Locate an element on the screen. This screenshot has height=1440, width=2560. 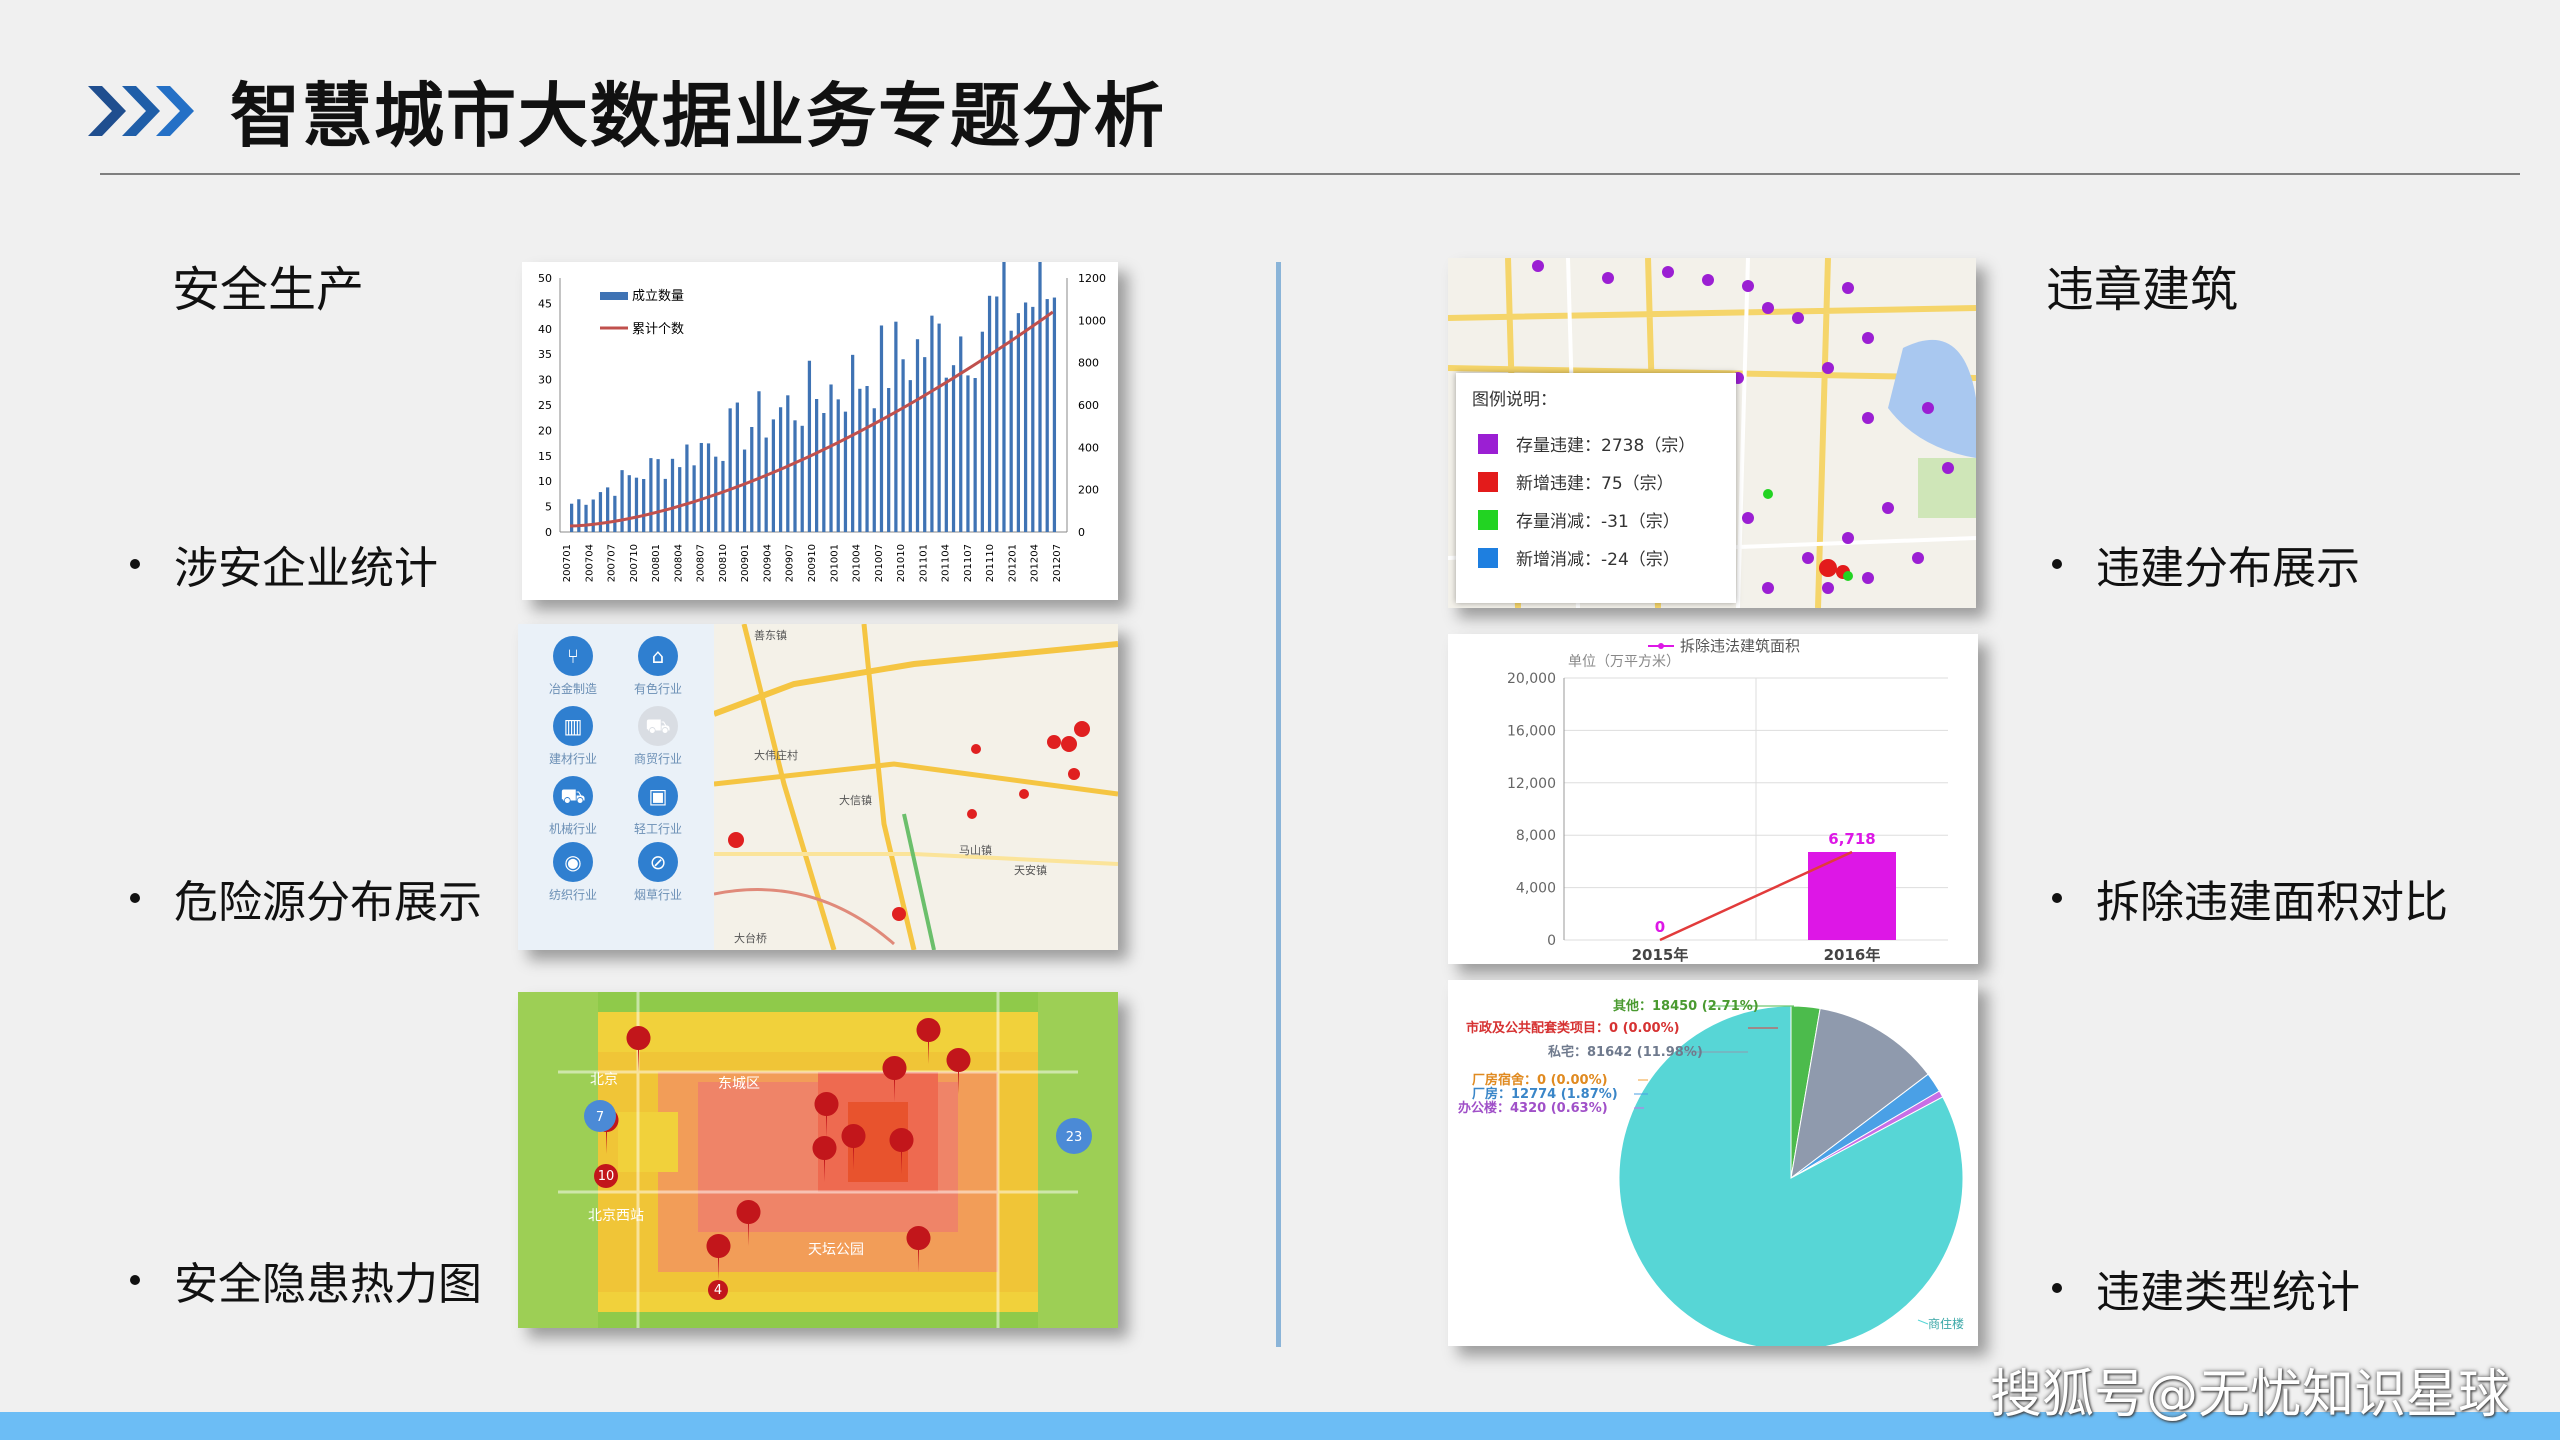
heat-label-3: 天坛公园 is located at coordinates (836, 1250).